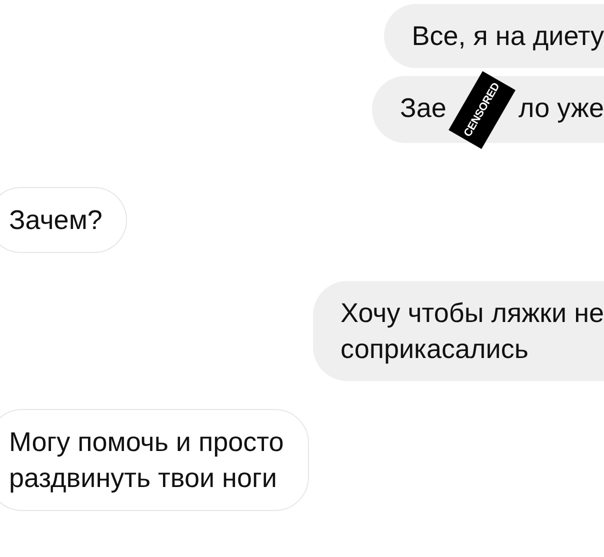  Describe the element at coordinates (55, 220) in the screenshot. I see `message-text: Зачем?` at that location.